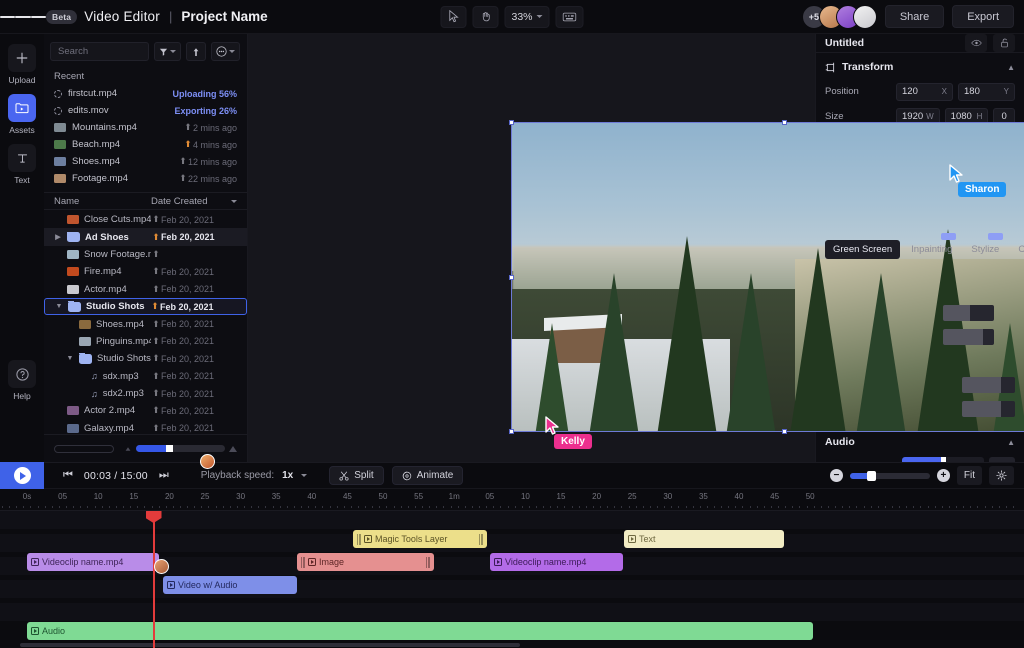 The width and height of the screenshot is (1024, 648). Describe the element at coordinates (356, 475) in the screenshot. I see `split-button: Split` at that location.